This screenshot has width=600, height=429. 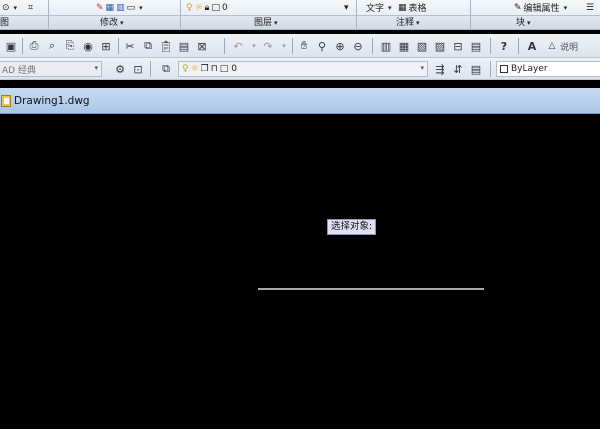 I want to click on edit-attribute-label: 编辑属性, so click(x=541, y=9).